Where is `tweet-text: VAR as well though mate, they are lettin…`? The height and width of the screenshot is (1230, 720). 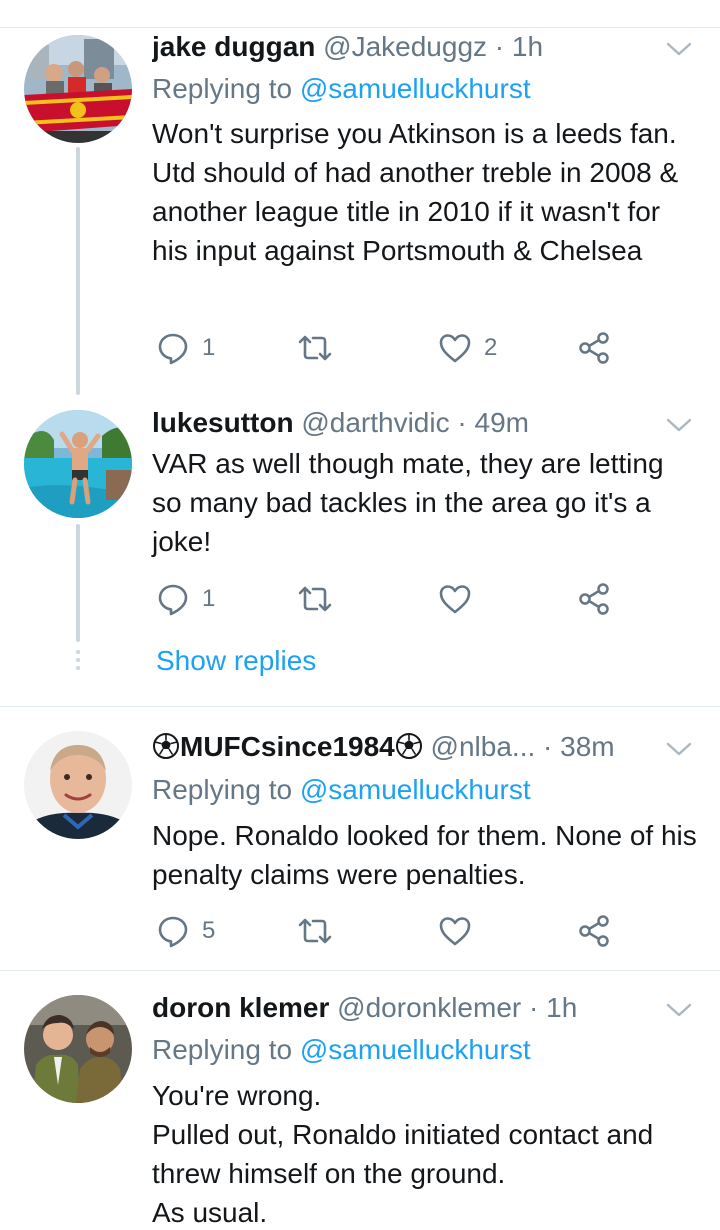
tweet-text: VAR as well though mate, they are lettin… is located at coordinates (408, 502).